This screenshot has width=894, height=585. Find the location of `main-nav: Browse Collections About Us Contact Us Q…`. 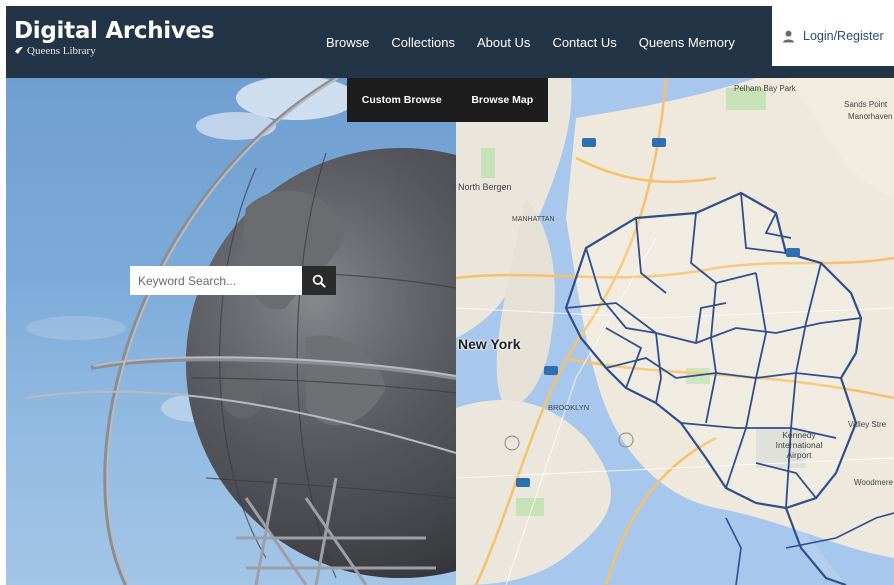

main-nav: Browse Collections About Us Contact Us Q… is located at coordinates (541, 42).